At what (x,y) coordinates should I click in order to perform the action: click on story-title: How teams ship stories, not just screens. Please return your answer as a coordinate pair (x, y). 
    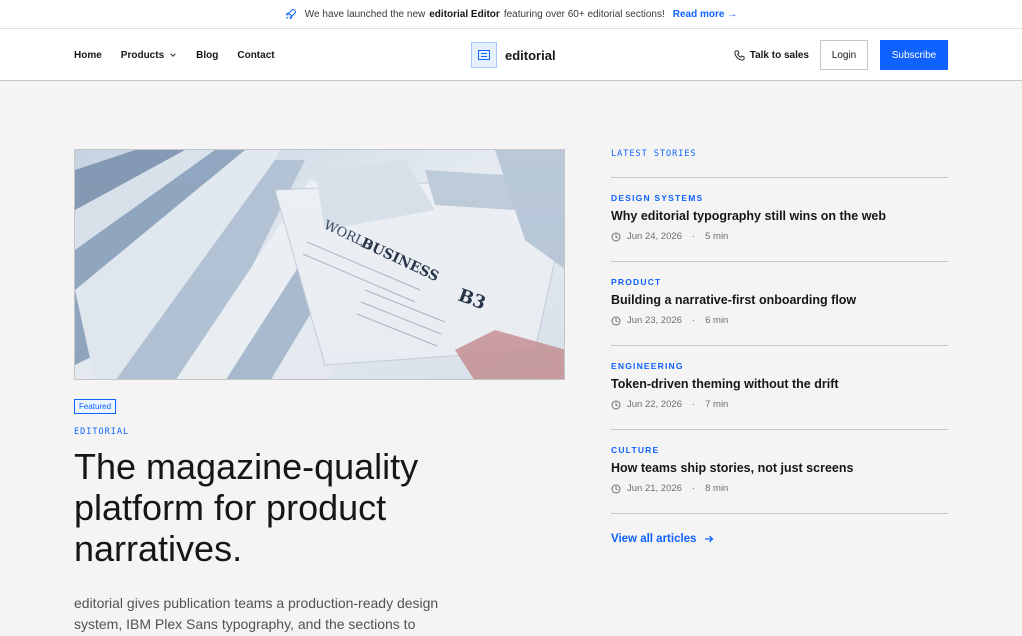
    Looking at the image, I should click on (779, 468).